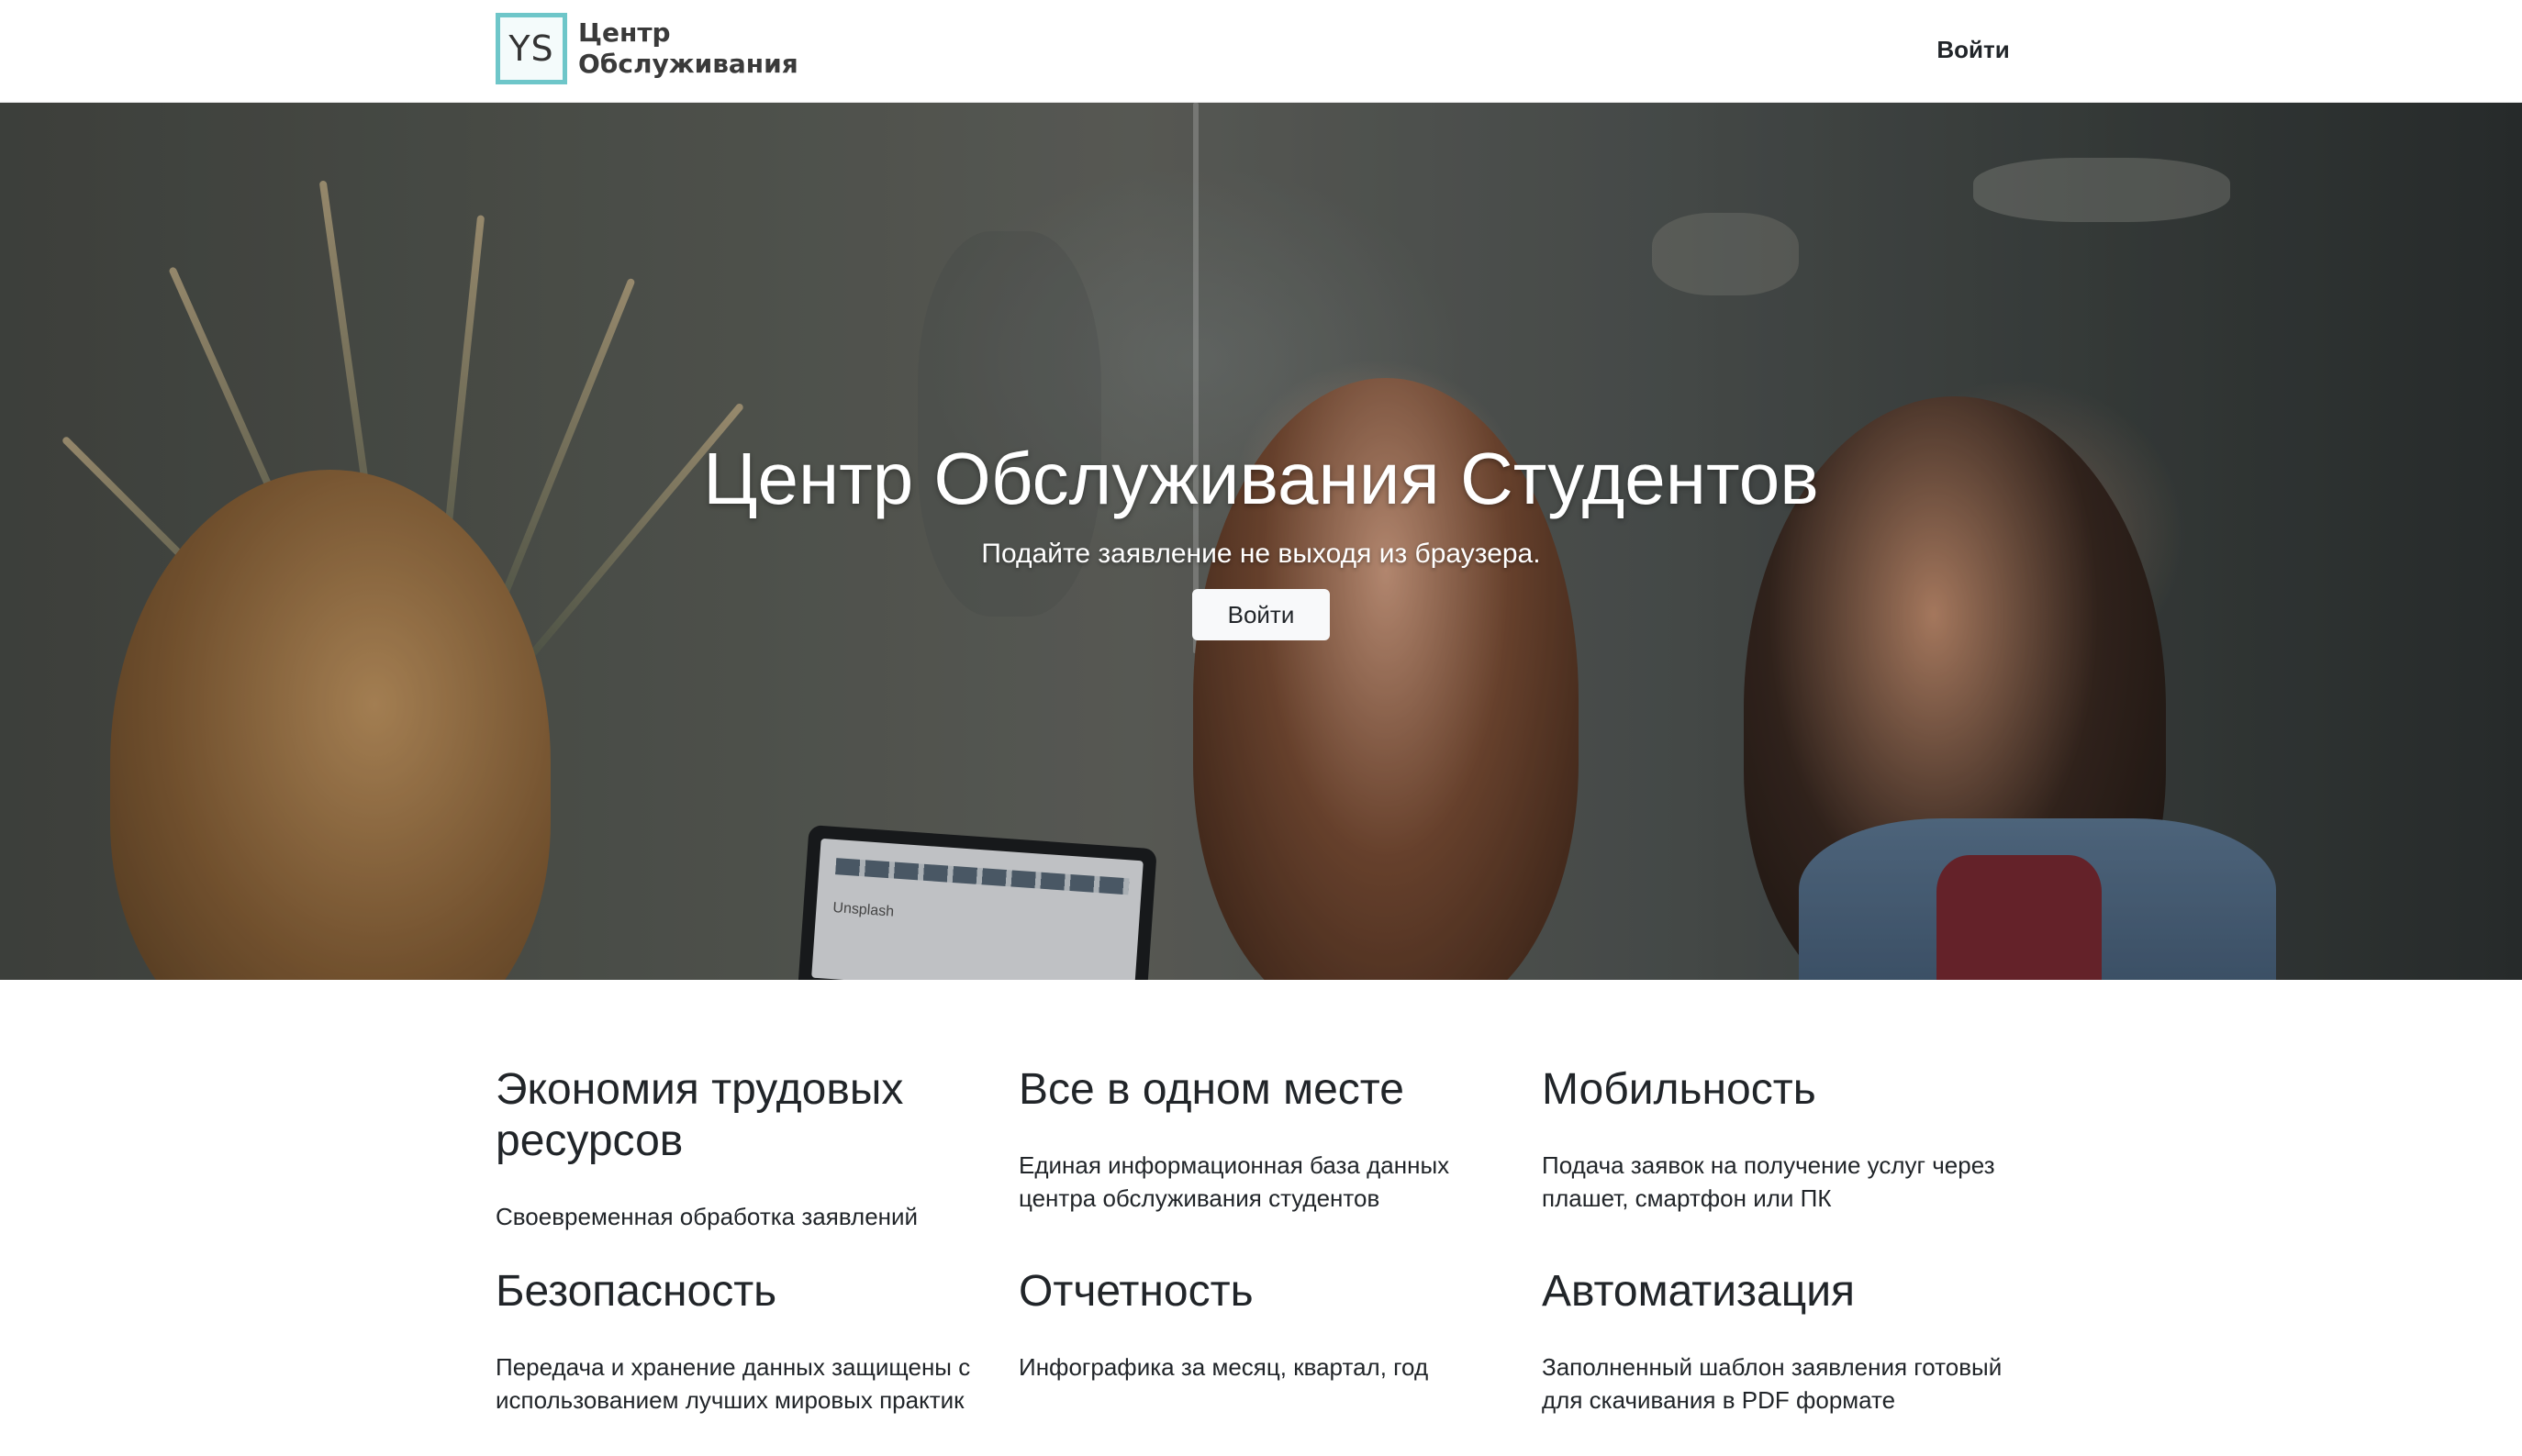  I want to click on hero-login-button: Войти, so click(1261, 614).